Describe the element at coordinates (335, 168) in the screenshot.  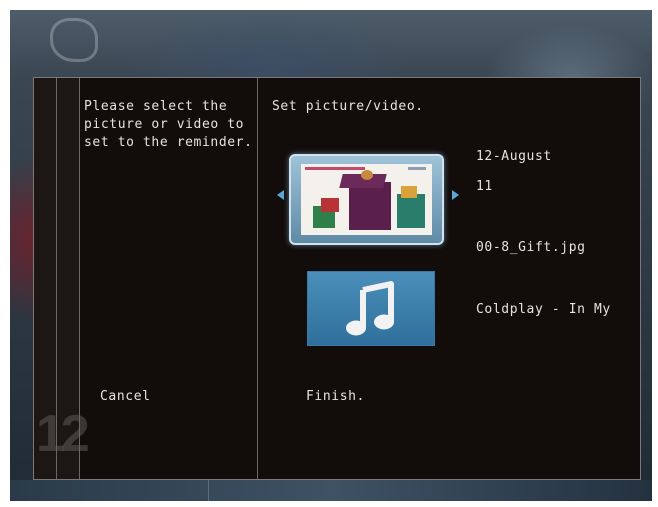
I see `photo-header-bar` at that location.